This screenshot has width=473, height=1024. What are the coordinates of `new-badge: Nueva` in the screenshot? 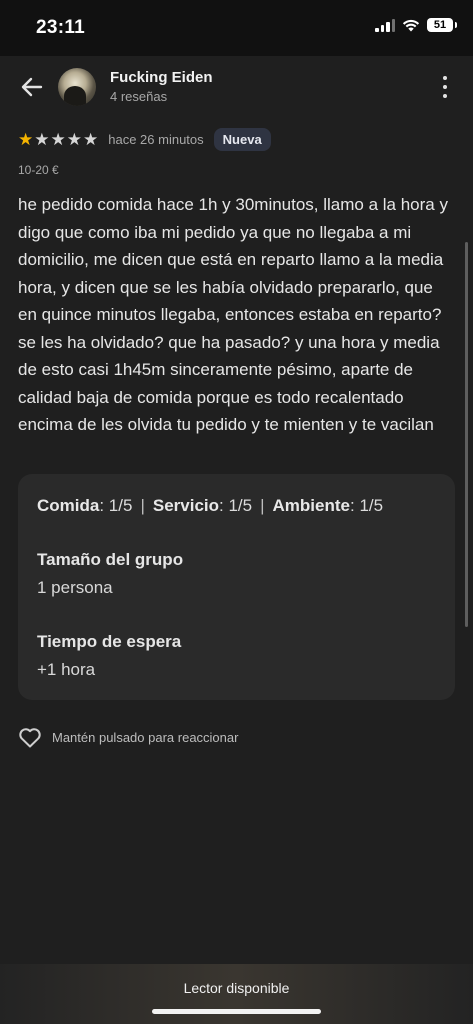 It's located at (242, 139).